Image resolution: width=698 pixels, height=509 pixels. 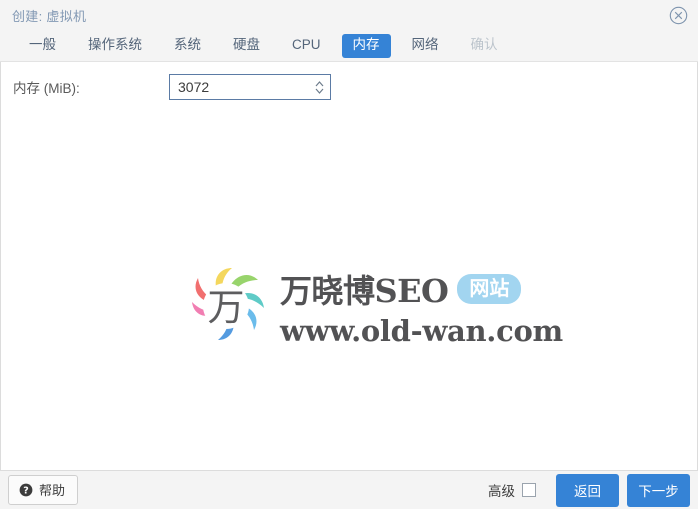 I want to click on logo-character: 万, so click(x=226, y=307).